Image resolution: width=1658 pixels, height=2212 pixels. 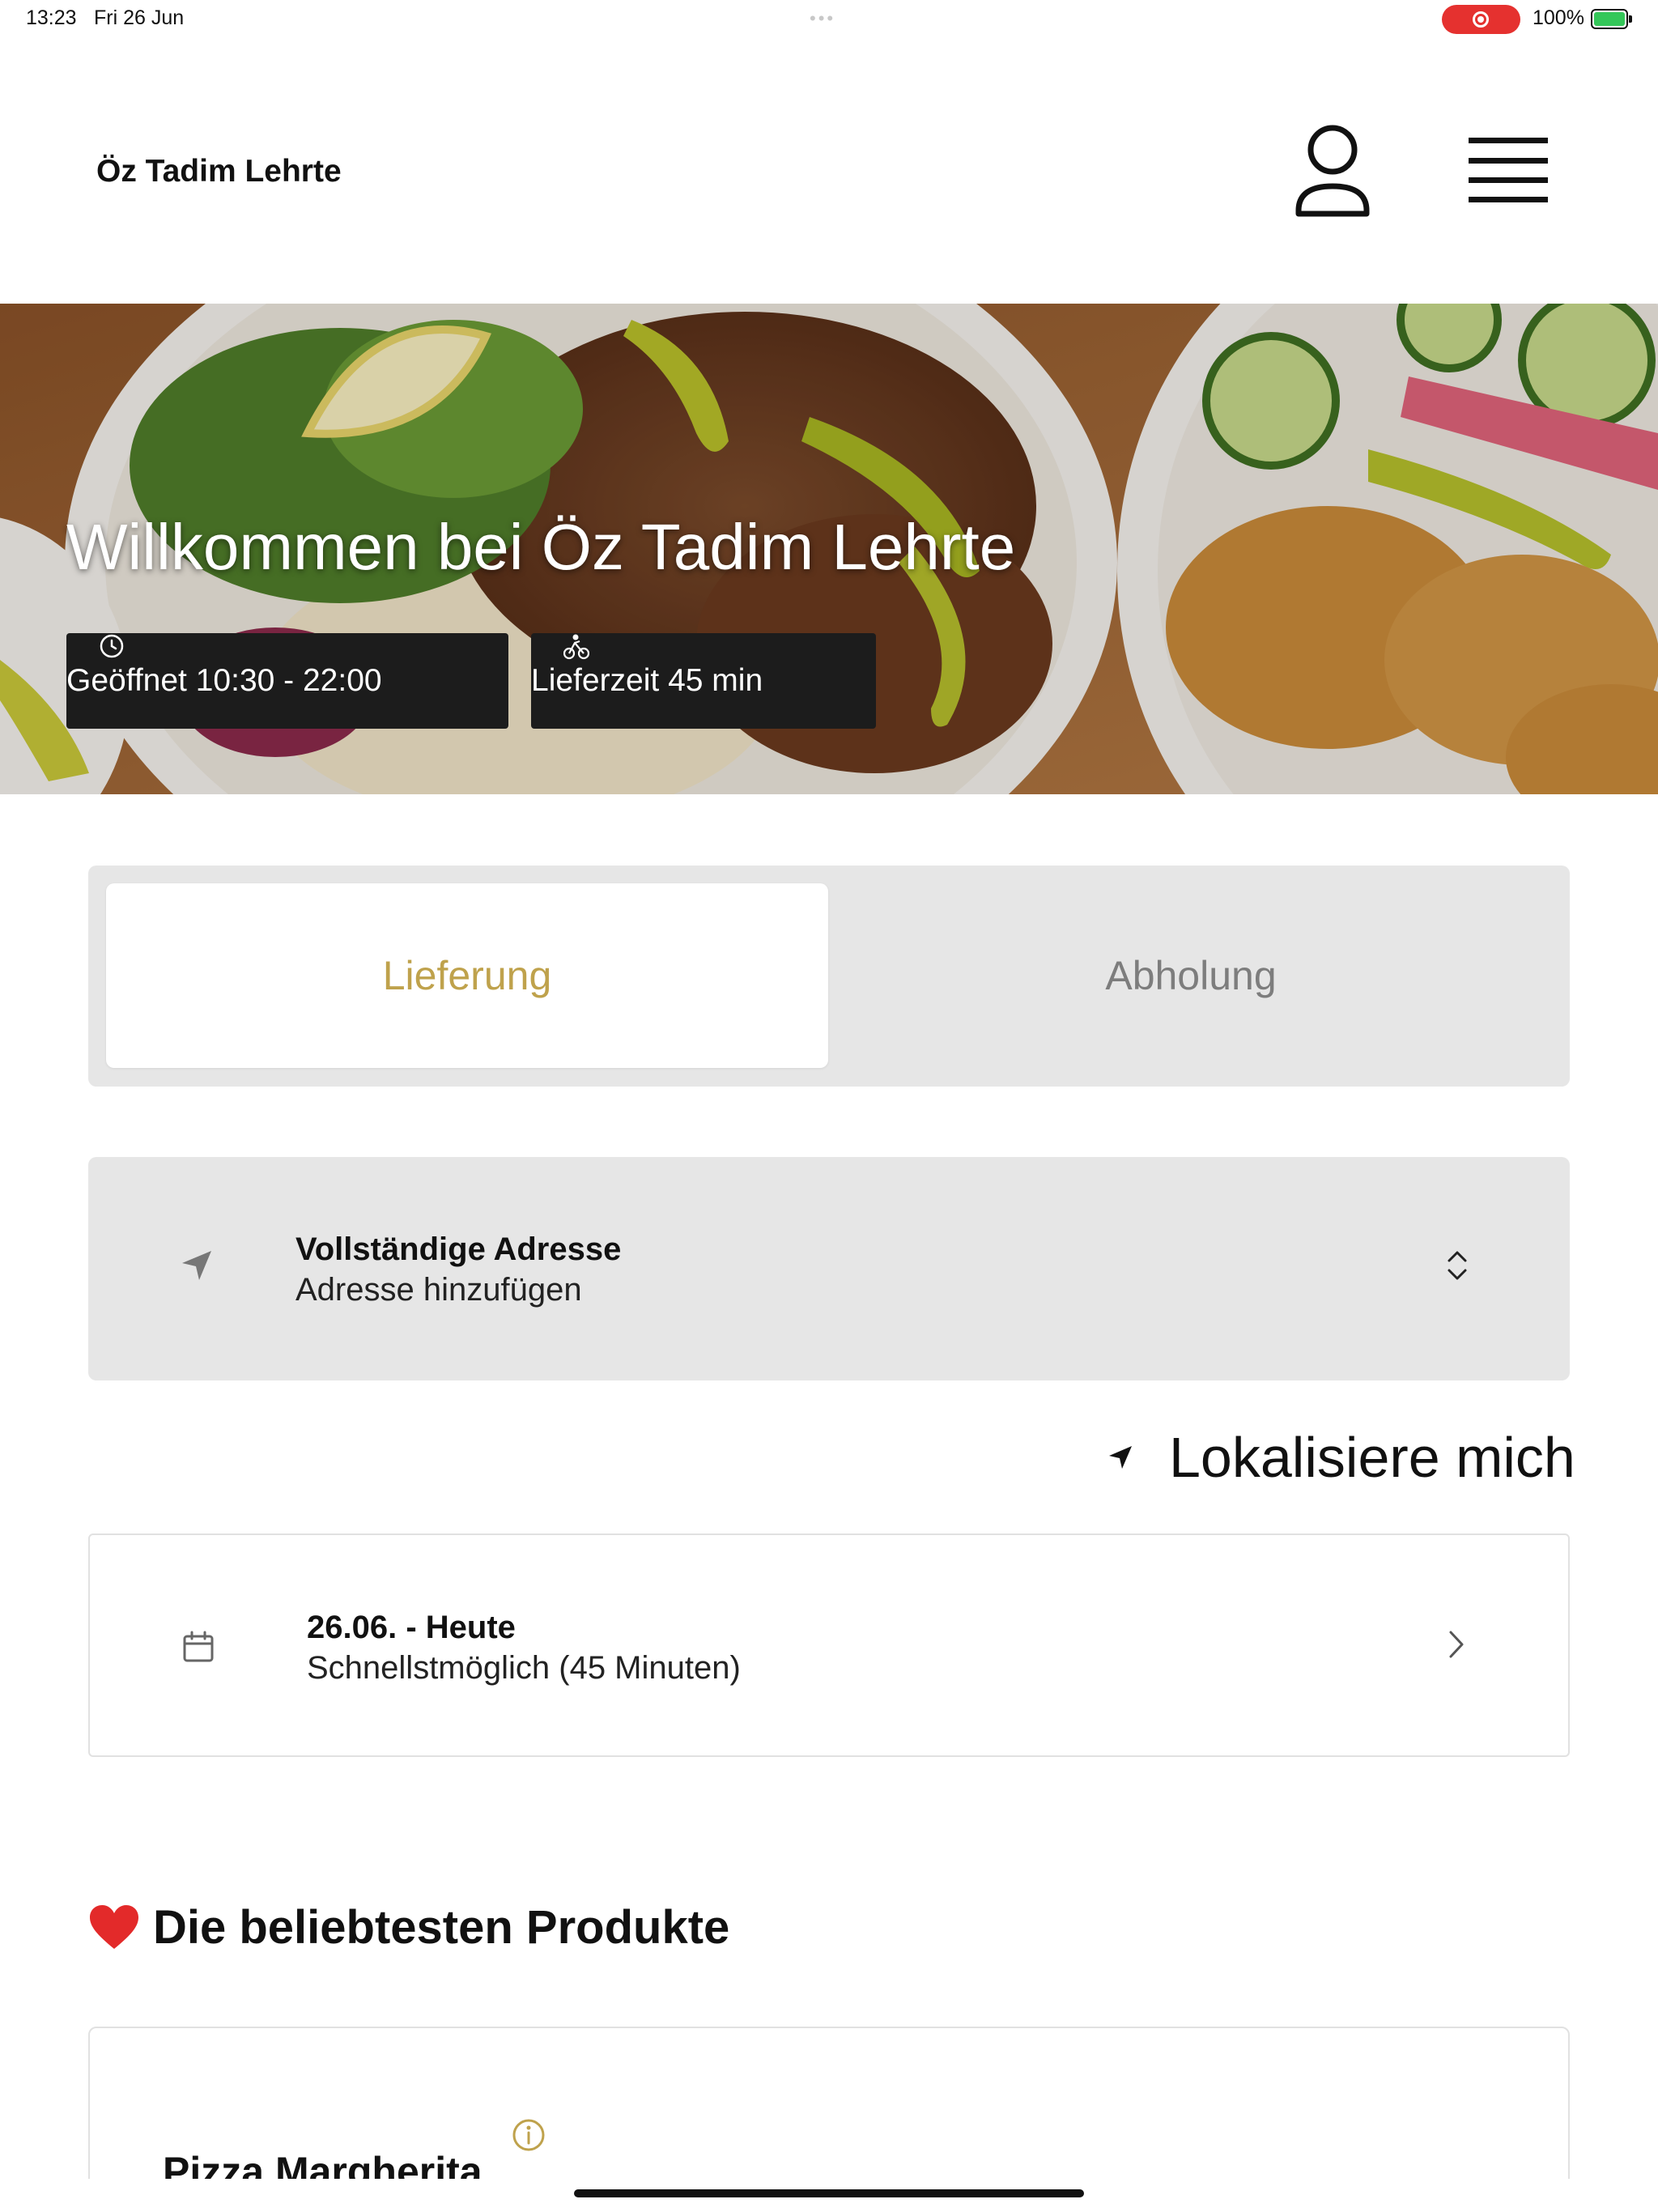 I want to click on address-label: Vollständige Adresse, so click(x=458, y=1249).